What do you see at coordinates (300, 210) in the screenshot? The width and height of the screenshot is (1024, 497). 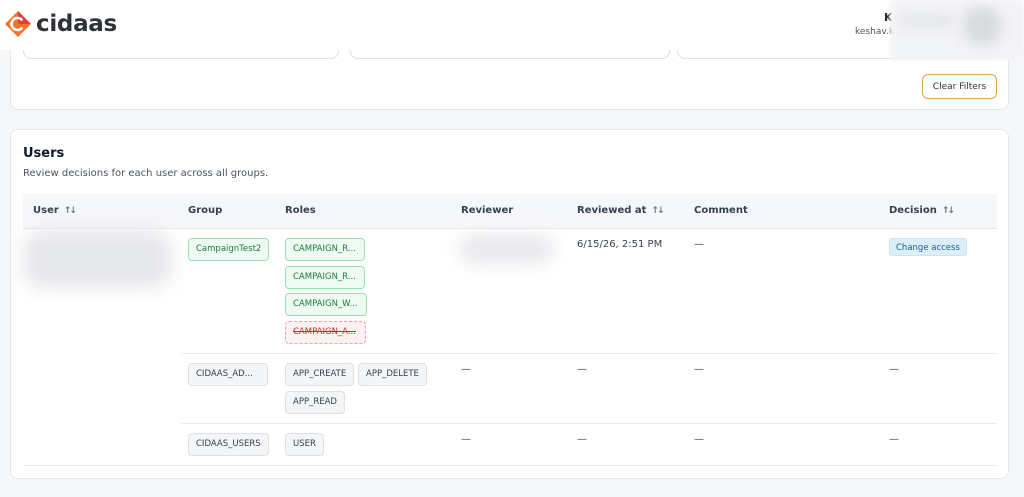 I see `column-roles: Roles` at bounding box center [300, 210].